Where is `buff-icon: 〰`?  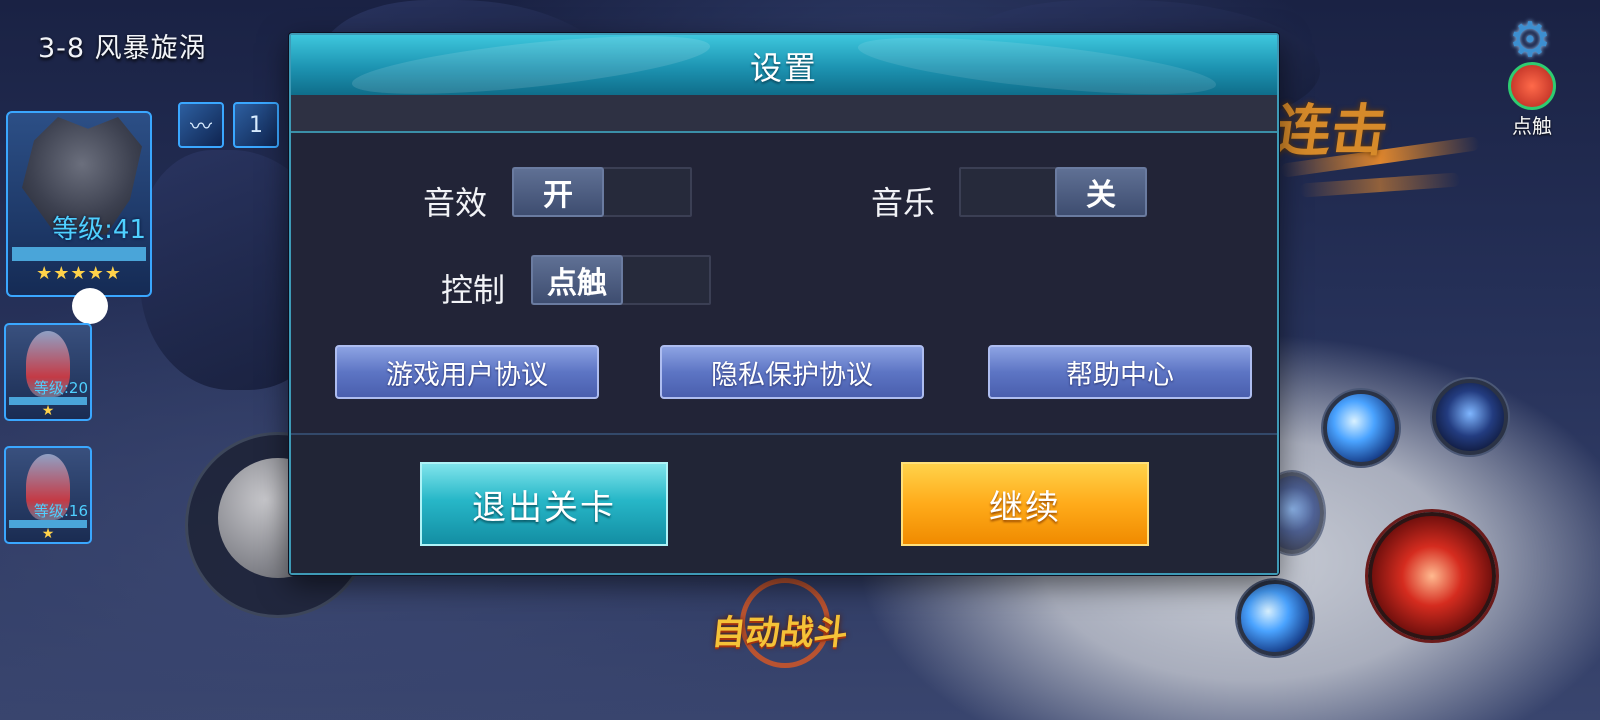 buff-icon: 〰 is located at coordinates (201, 125).